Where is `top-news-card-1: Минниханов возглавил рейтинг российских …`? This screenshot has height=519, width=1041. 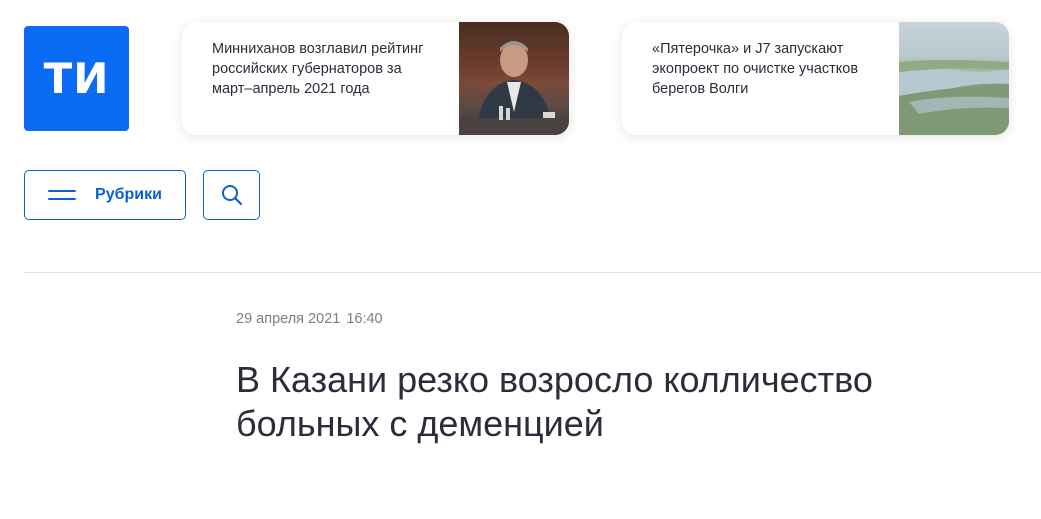 top-news-card-1: Минниханов возглавил рейтинг российских … is located at coordinates (375, 78).